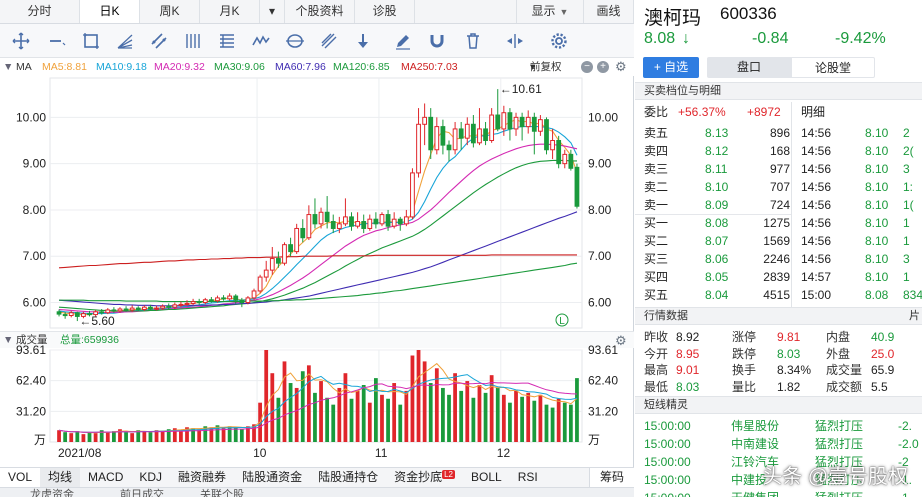  What do you see at coordinates (906, 133) in the screenshot?
I see `tick-volume: 2` at bounding box center [906, 133].